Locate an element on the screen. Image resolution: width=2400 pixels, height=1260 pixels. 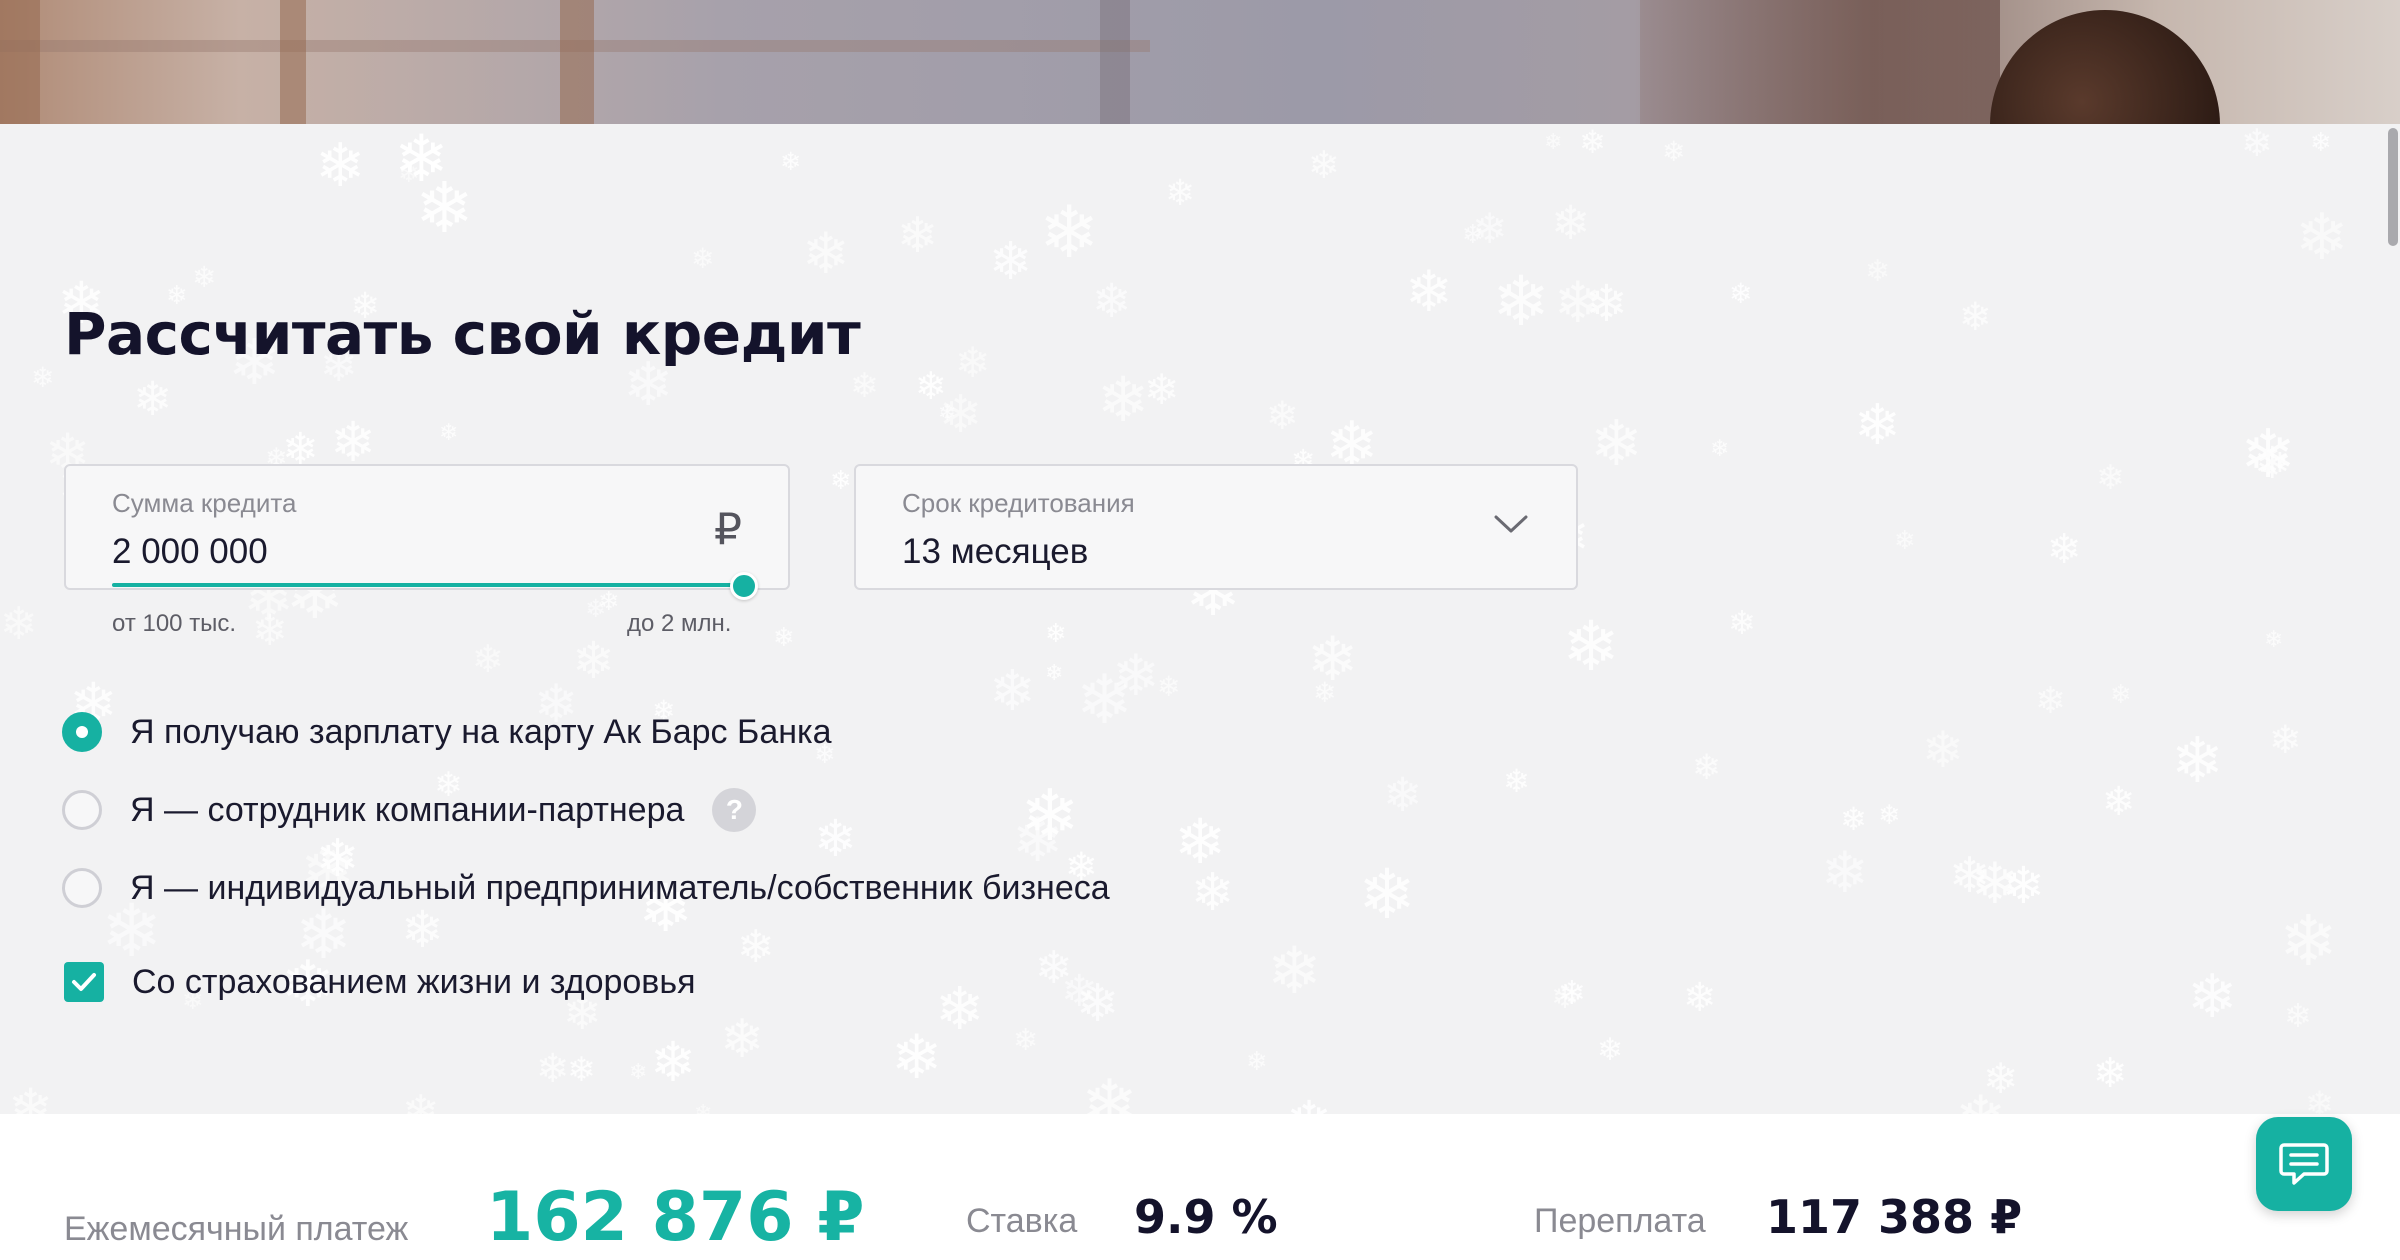
help-icon: ? is located at coordinates (734, 810).